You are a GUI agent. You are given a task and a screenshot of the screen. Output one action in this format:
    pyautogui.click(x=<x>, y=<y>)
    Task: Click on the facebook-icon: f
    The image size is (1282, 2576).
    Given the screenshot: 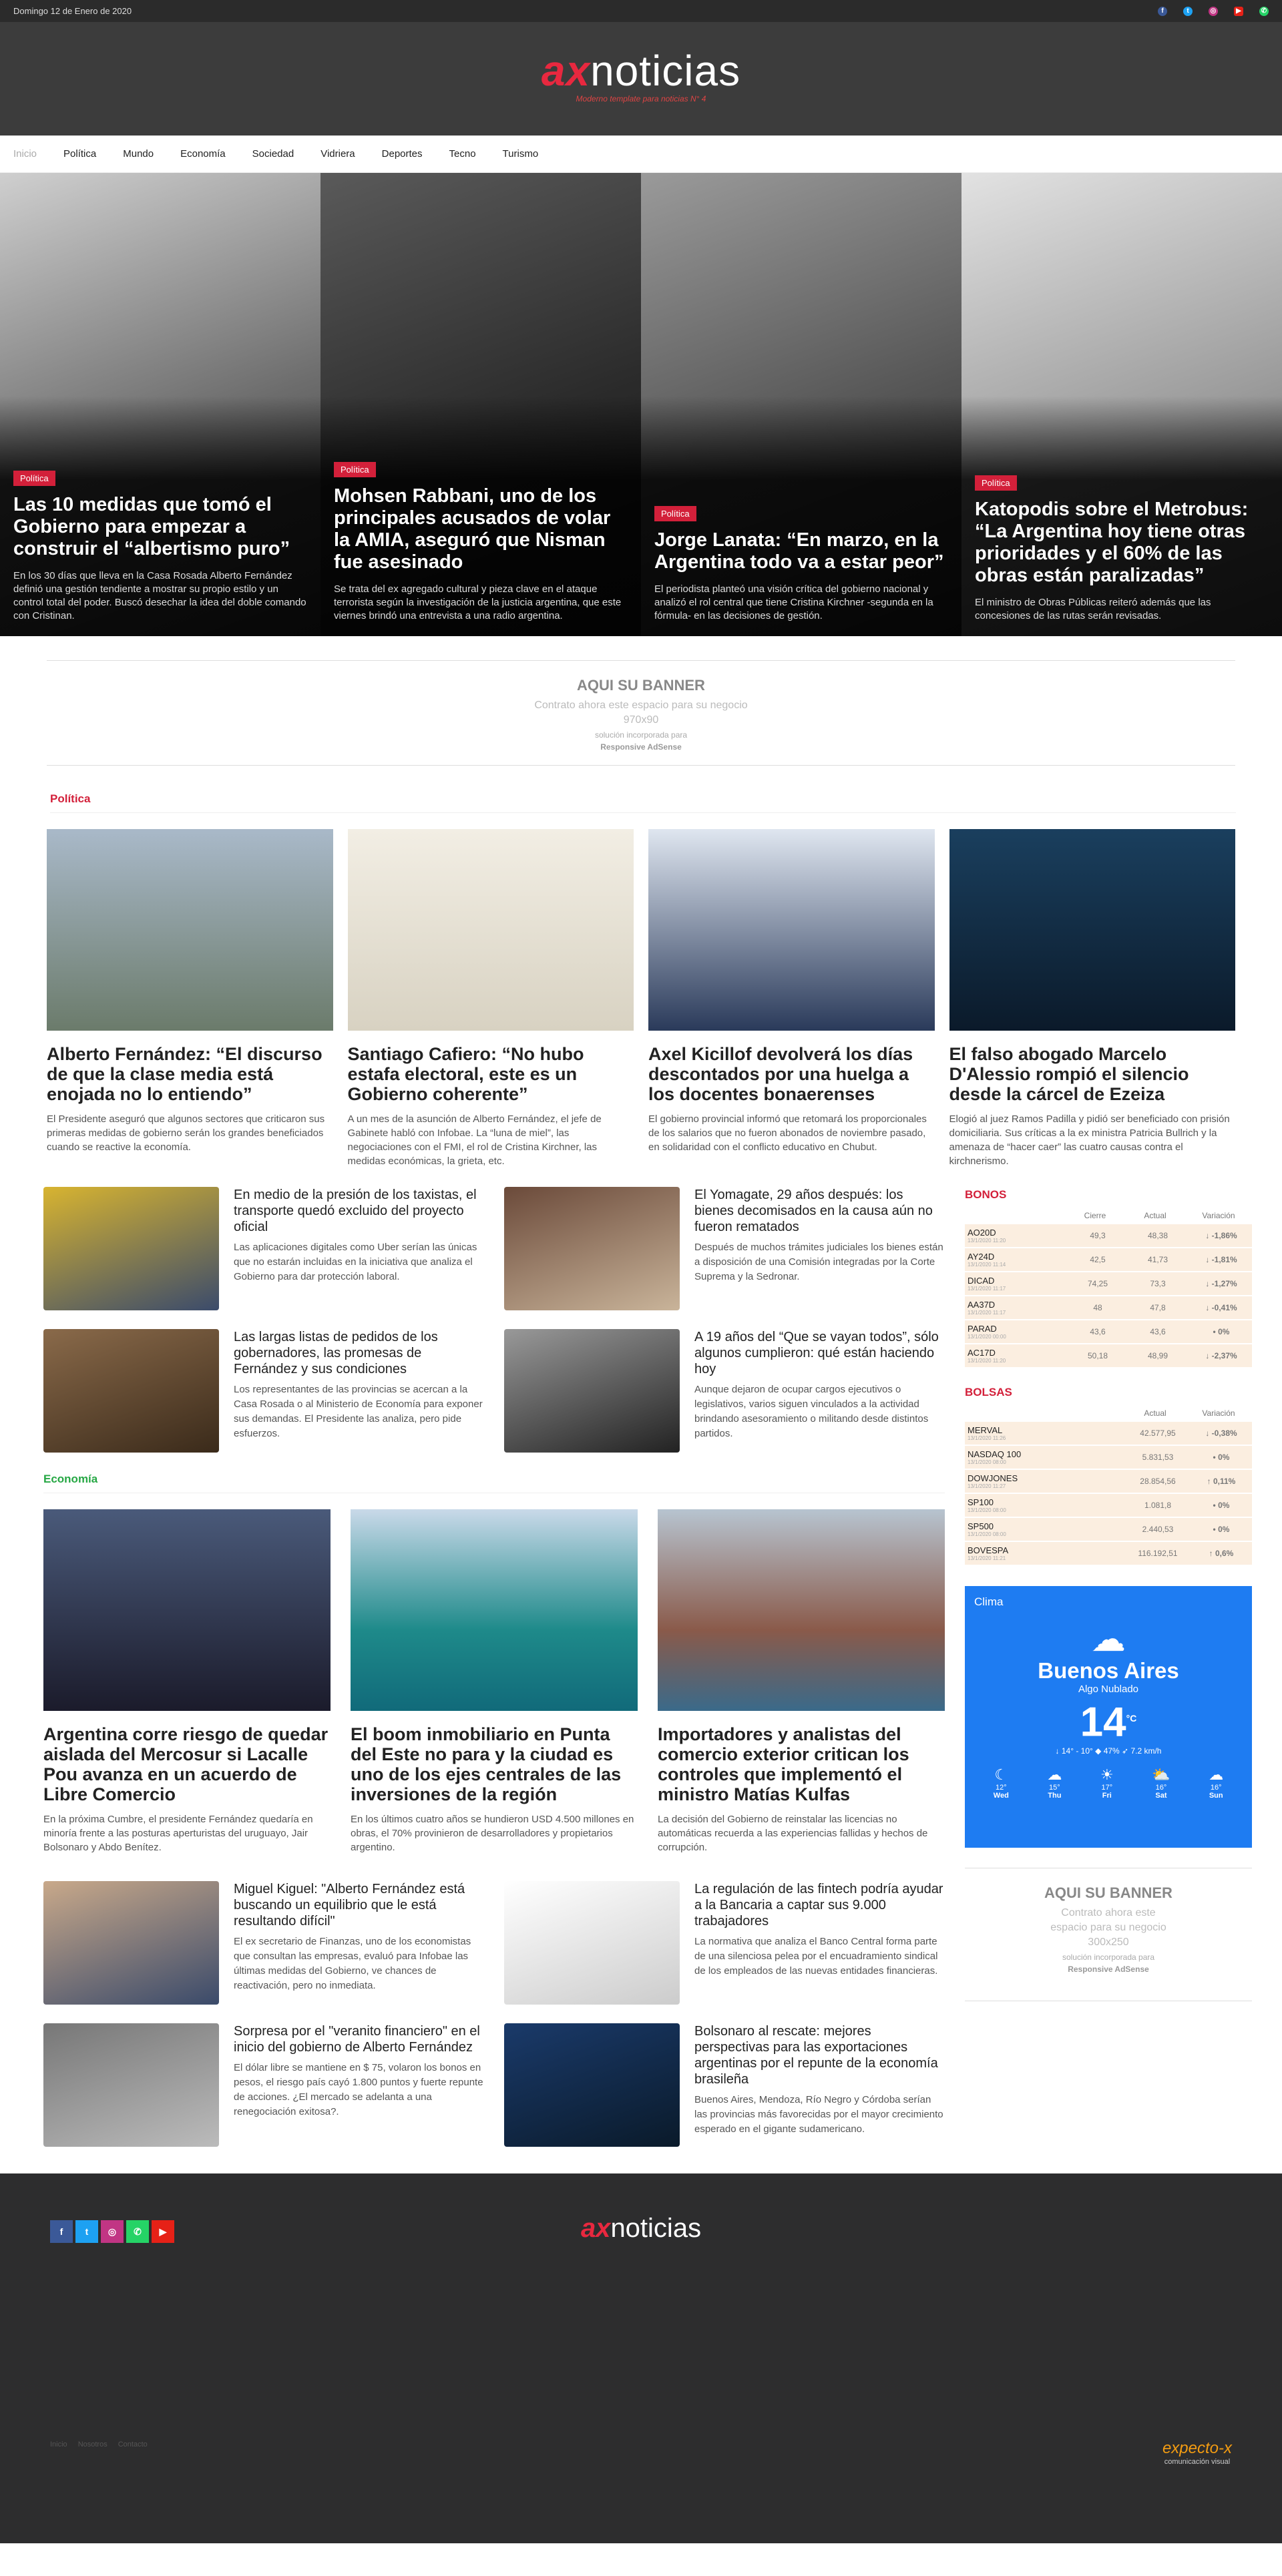 What is the action you would take?
    pyautogui.click(x=1162, y=11)
    